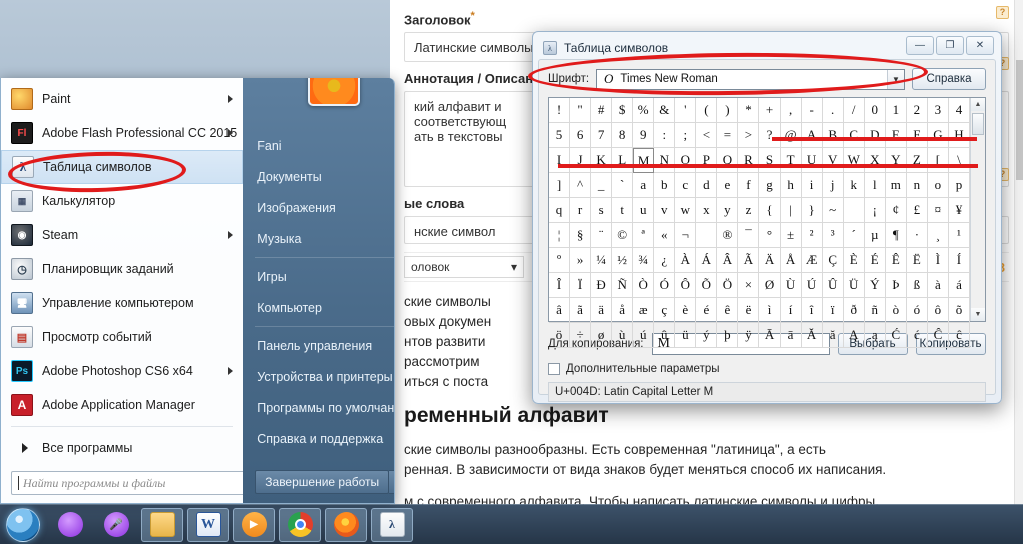  Describe the element at coordinates (1018, 252) in the screenshot. I see `page-scrollbar` at that location.